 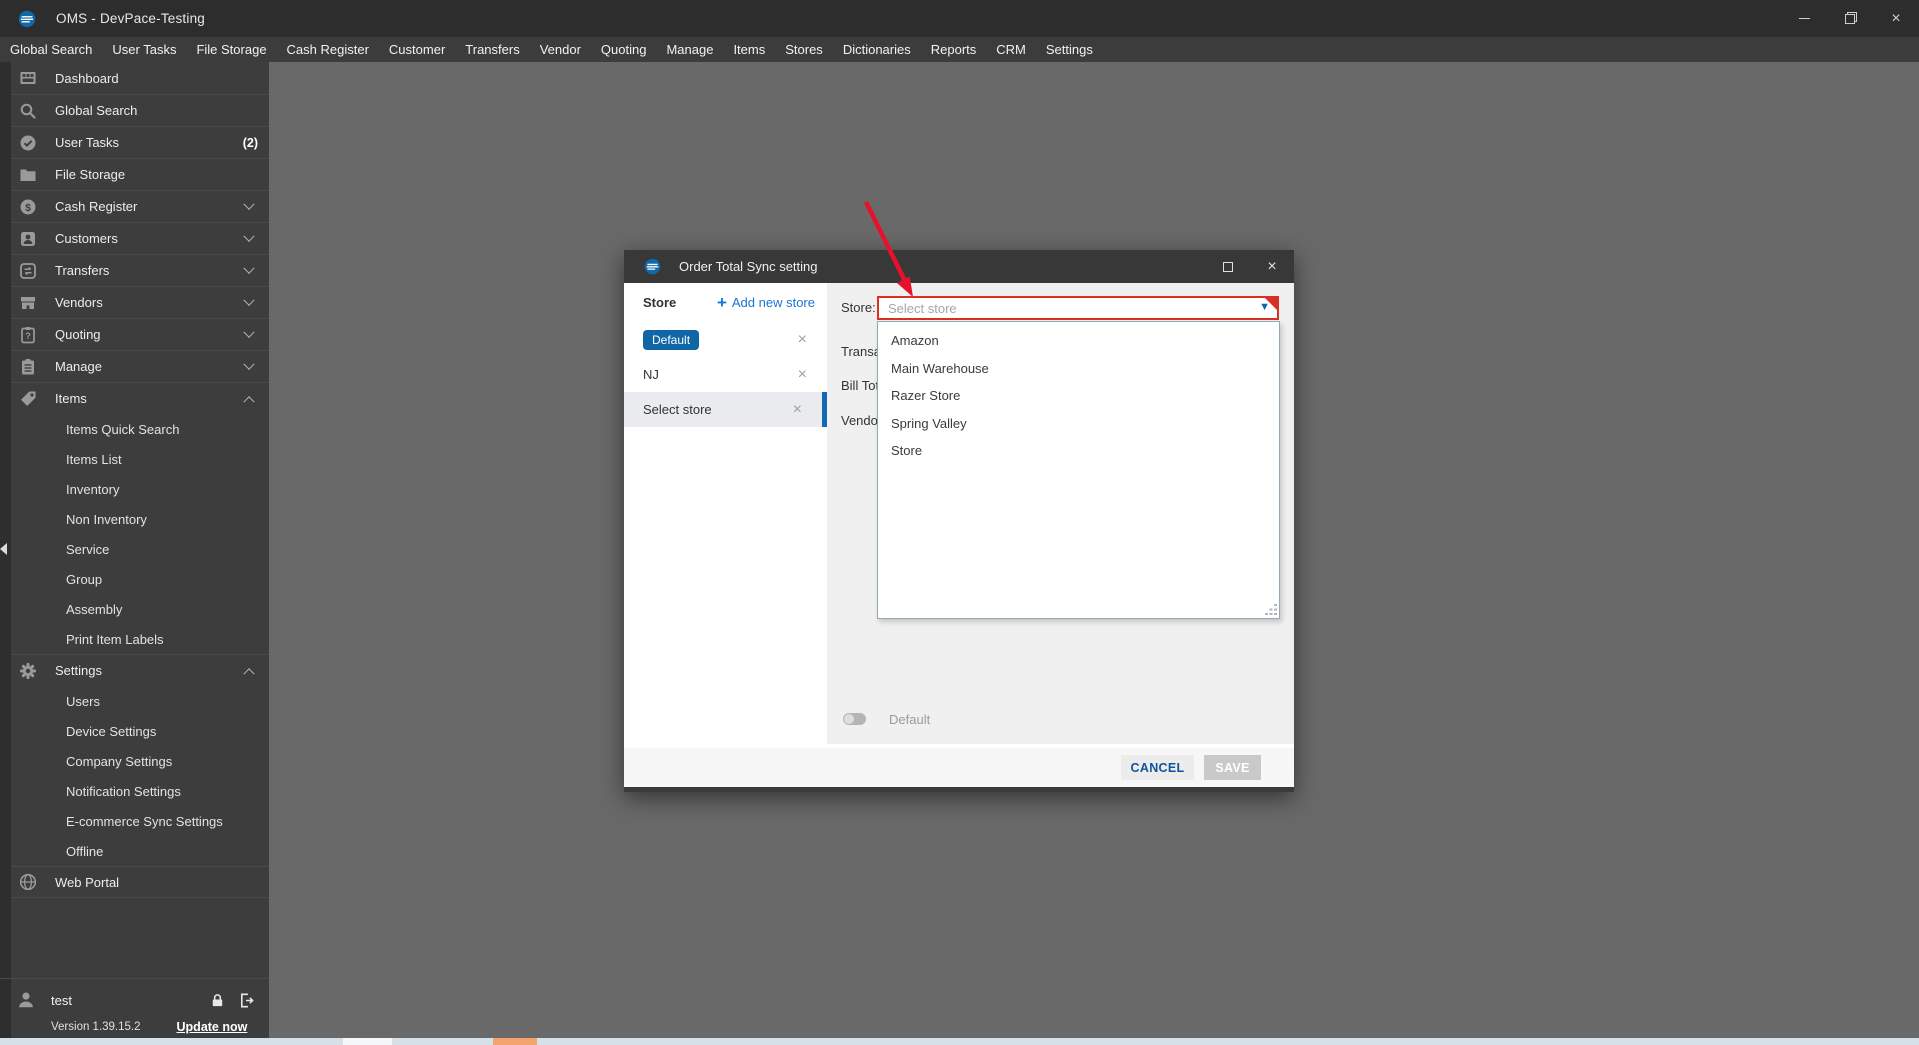 What do you see at coordinates (140, 142) in the screenshot?
I see `sidebar-item-user-tasks: User Tasks (2)` at bounding box center [140, 142].